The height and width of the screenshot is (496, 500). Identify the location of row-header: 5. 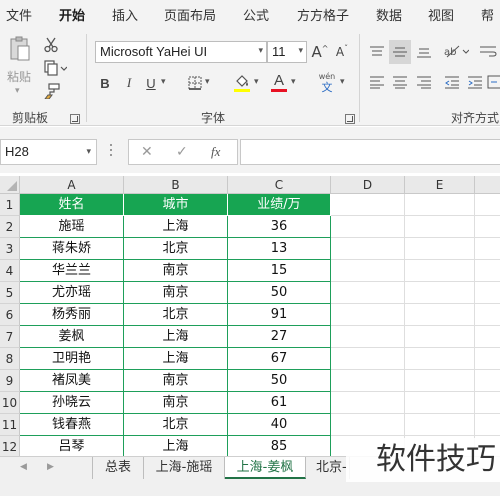
(10, 293).